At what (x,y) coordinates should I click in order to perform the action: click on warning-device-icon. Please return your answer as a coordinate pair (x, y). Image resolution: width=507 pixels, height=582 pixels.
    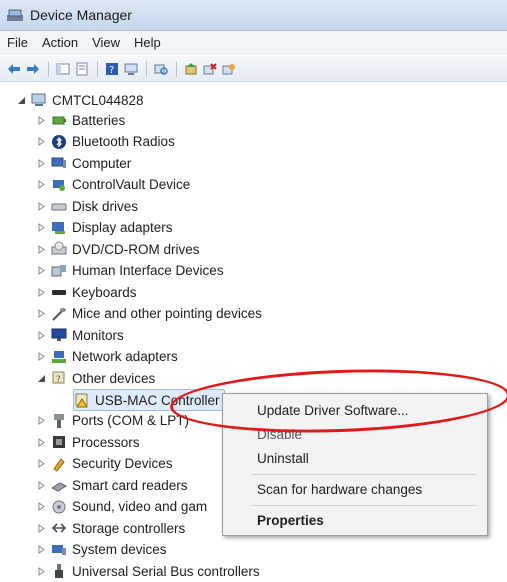
    Looking at the image, I should click on (82, 400).